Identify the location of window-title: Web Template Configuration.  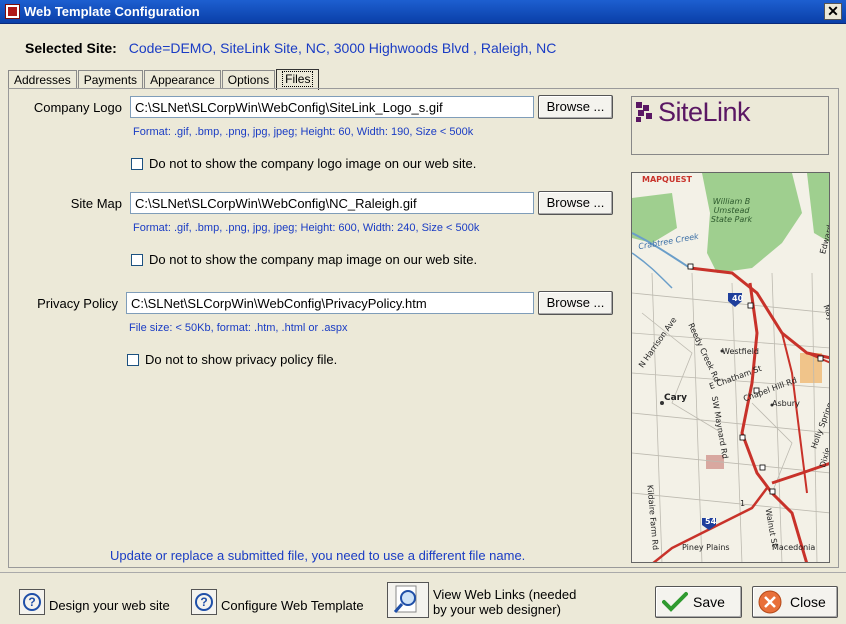
(112, 11).